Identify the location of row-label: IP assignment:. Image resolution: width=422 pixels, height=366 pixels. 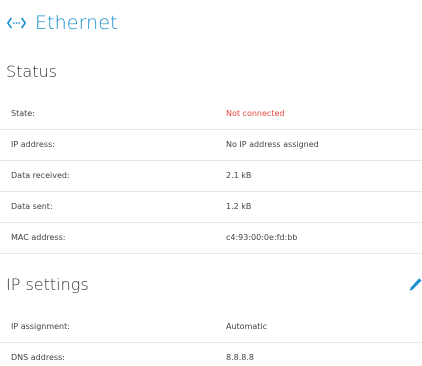
(40, 326).